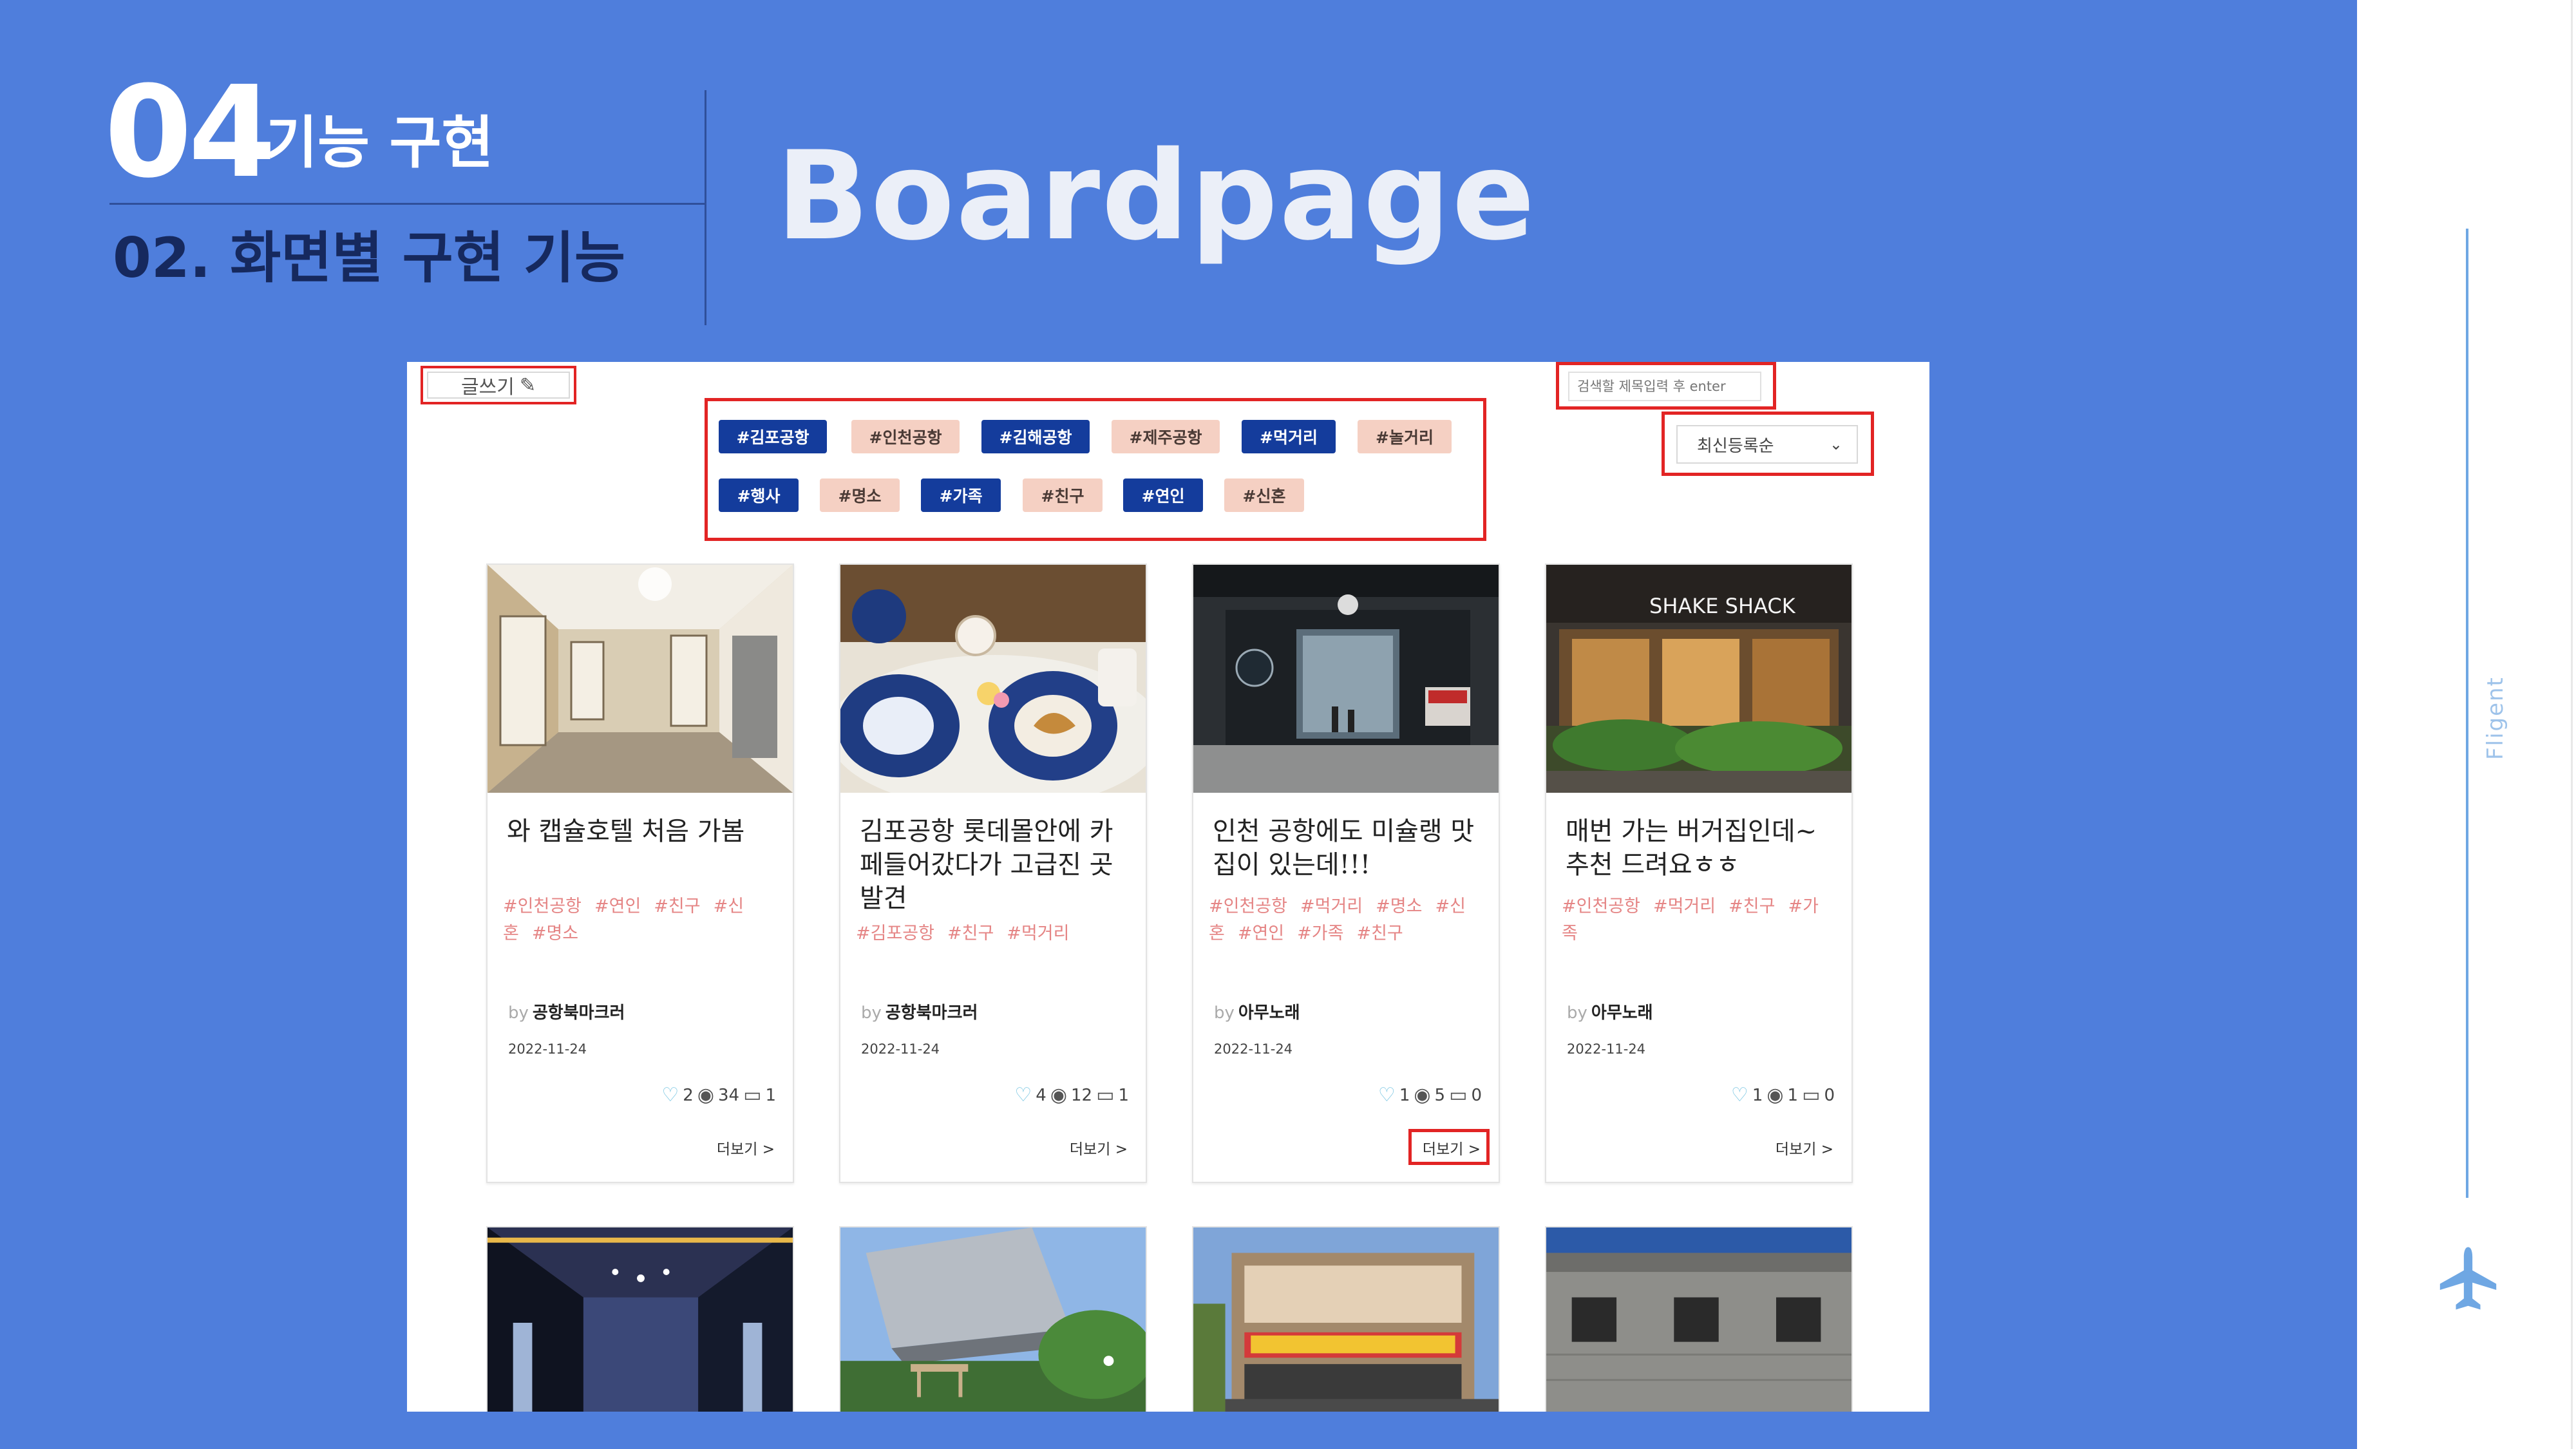 The image size is (2576, 1449). Describe the element at coordinates (773, 436) in the screenshot. I see `tag-filter-gimpo: #김포공항` at that location.